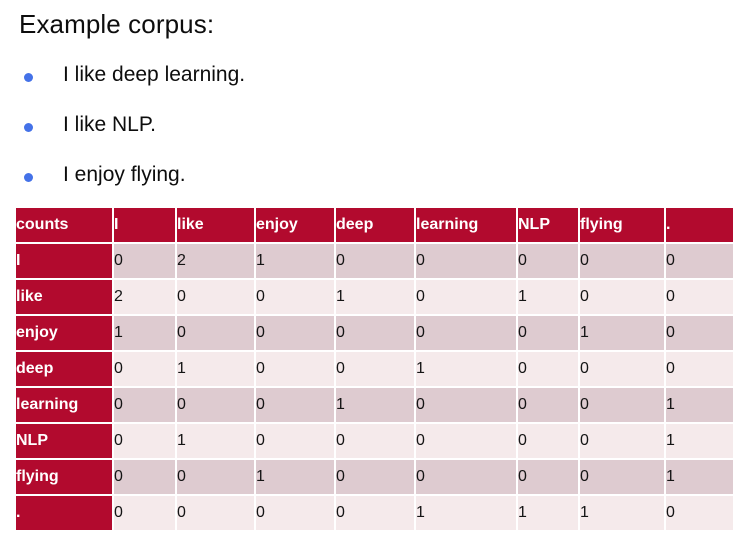 The width and height of the screenshot is (736, 544). Describe the element at coordinates (64, 441) in the screenshot. I see `row-label: NLP` at that location.